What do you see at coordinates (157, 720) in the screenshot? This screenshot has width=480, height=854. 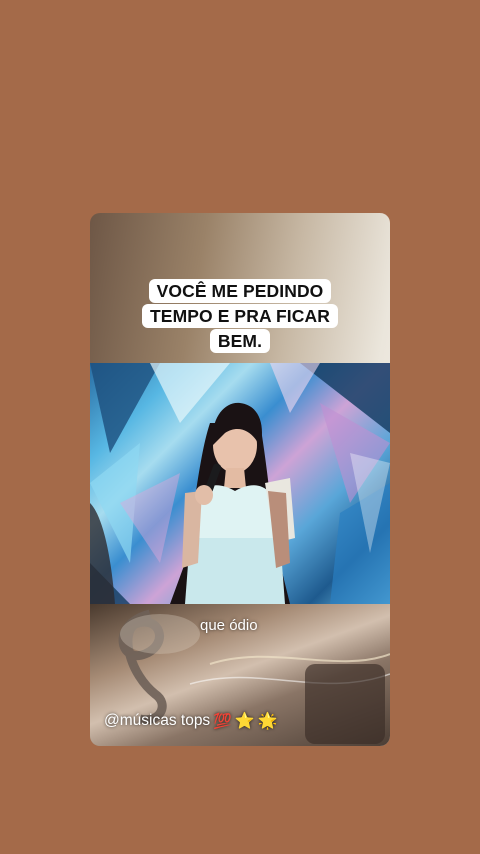 I see `handle-text: @músicas tops` at bounding box center [157, 720].